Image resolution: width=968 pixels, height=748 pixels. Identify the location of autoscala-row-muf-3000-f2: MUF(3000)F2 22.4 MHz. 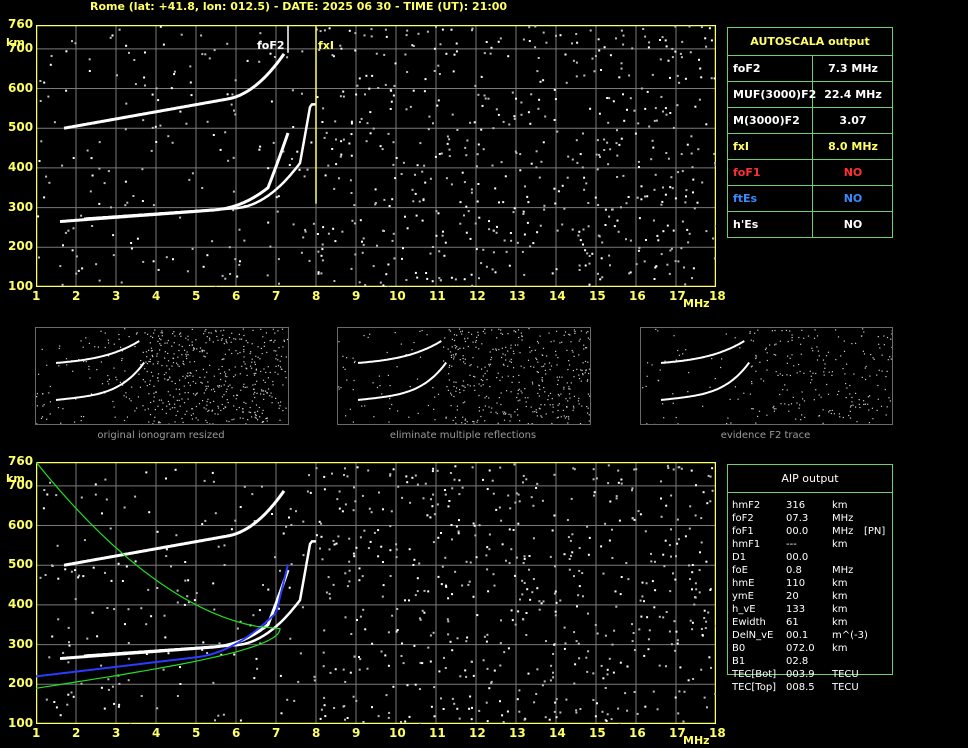
(810, 94).